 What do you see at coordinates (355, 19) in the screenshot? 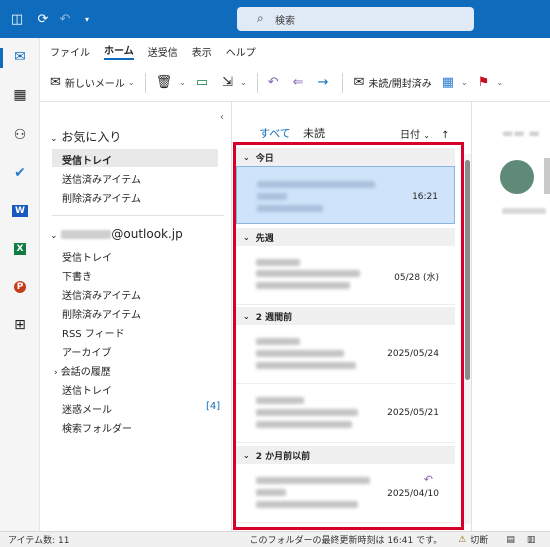
I see `search-box: ⌕ 検索` at bounding box center [355, 19].